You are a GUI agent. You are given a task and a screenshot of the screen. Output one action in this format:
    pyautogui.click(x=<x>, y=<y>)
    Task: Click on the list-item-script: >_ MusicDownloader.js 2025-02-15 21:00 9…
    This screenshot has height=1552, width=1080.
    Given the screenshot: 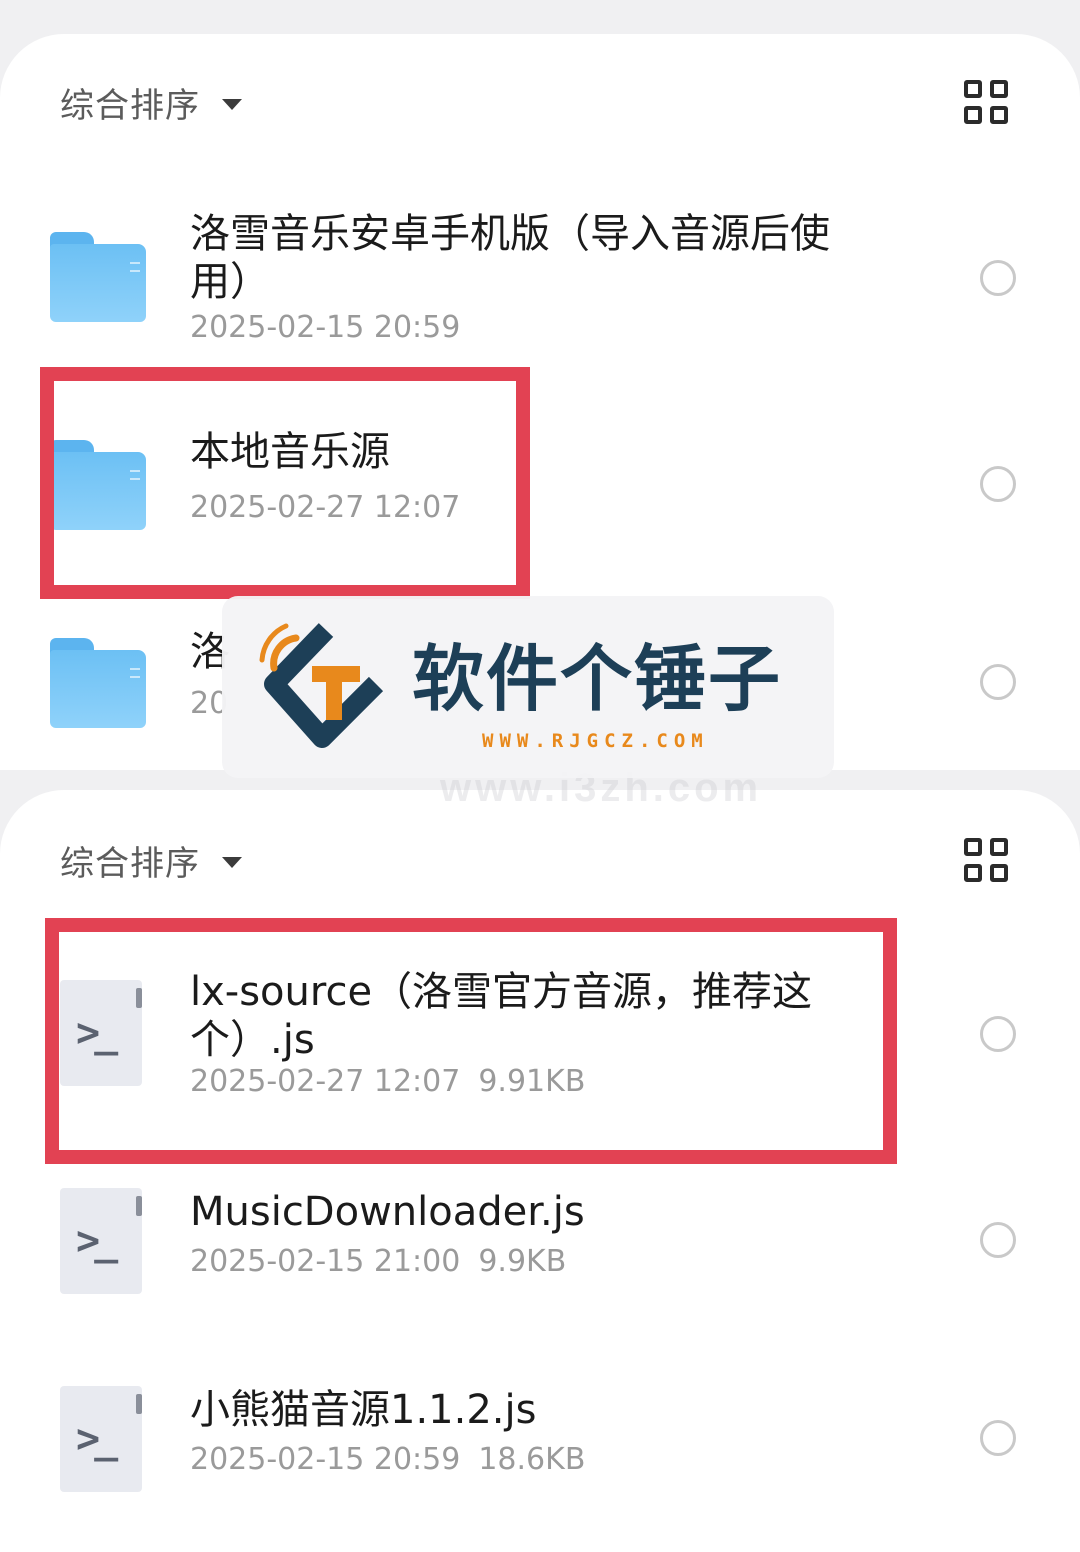 What is the action you would take?
    pyautogui.click(x=540, y=1248)
    